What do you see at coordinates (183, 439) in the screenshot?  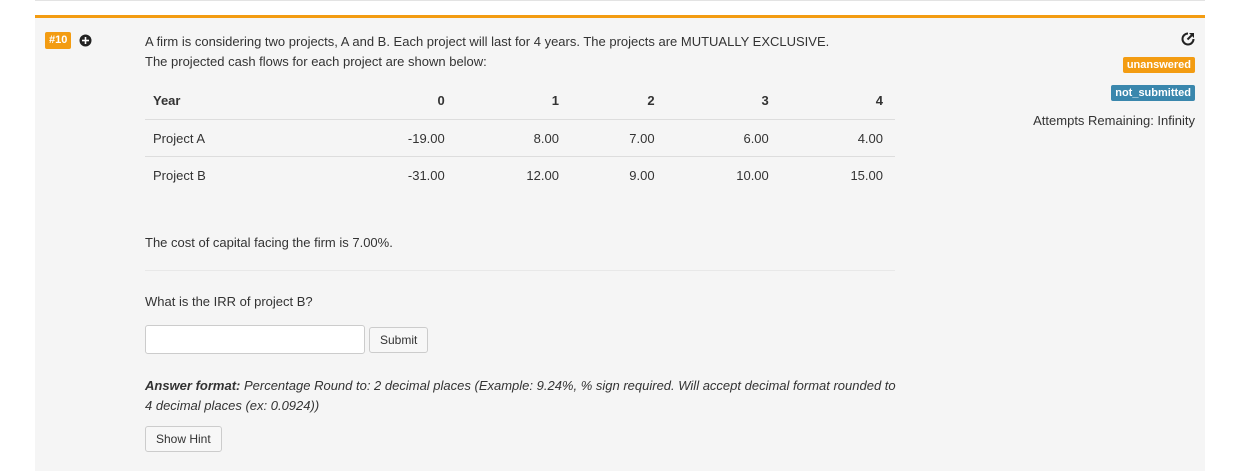 I see `show-hint-button: Show Hint` at bounding box center [183, 439].